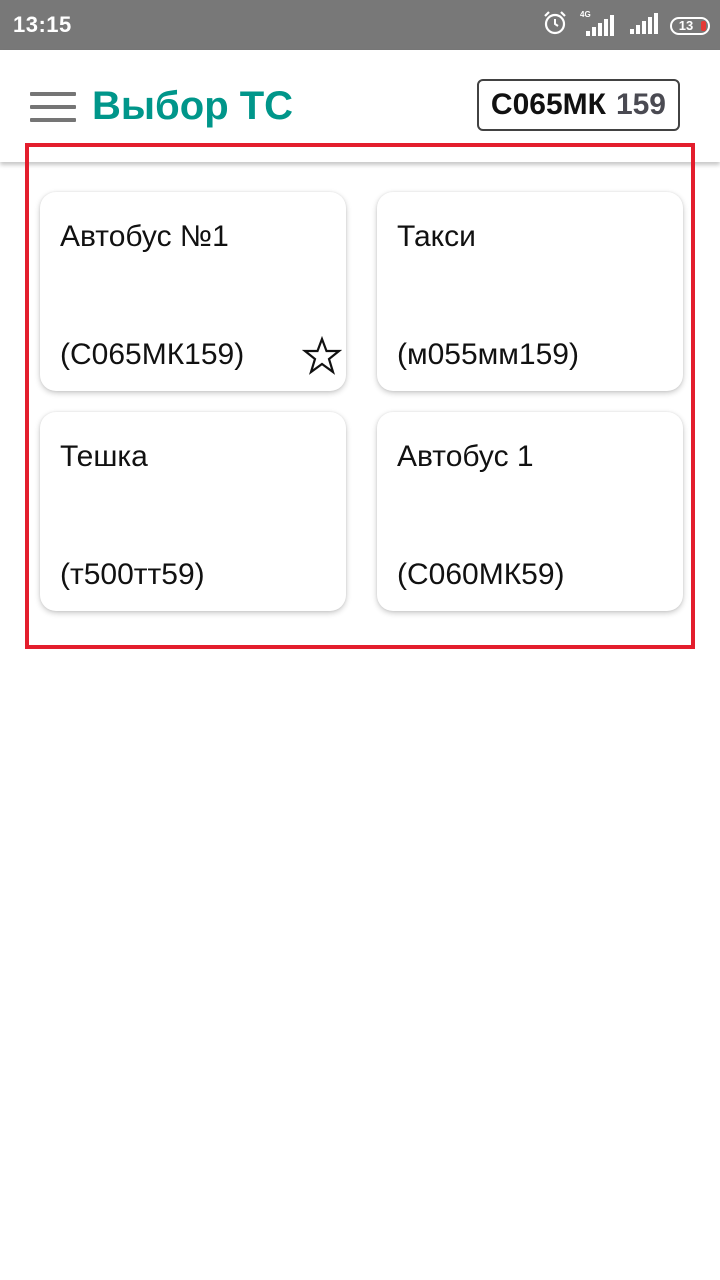 The image size is (720, 1280). I want to click on battery-fill, so click(703, 26).